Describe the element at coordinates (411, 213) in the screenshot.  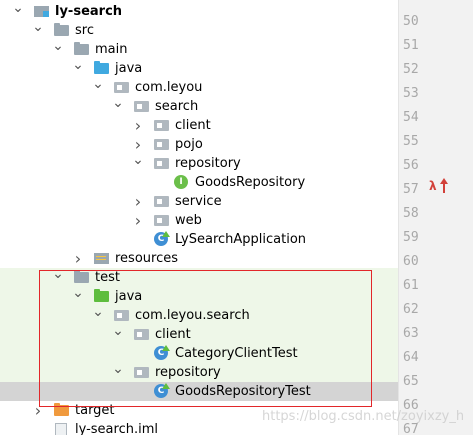
I see `line-number: 58` at that location.